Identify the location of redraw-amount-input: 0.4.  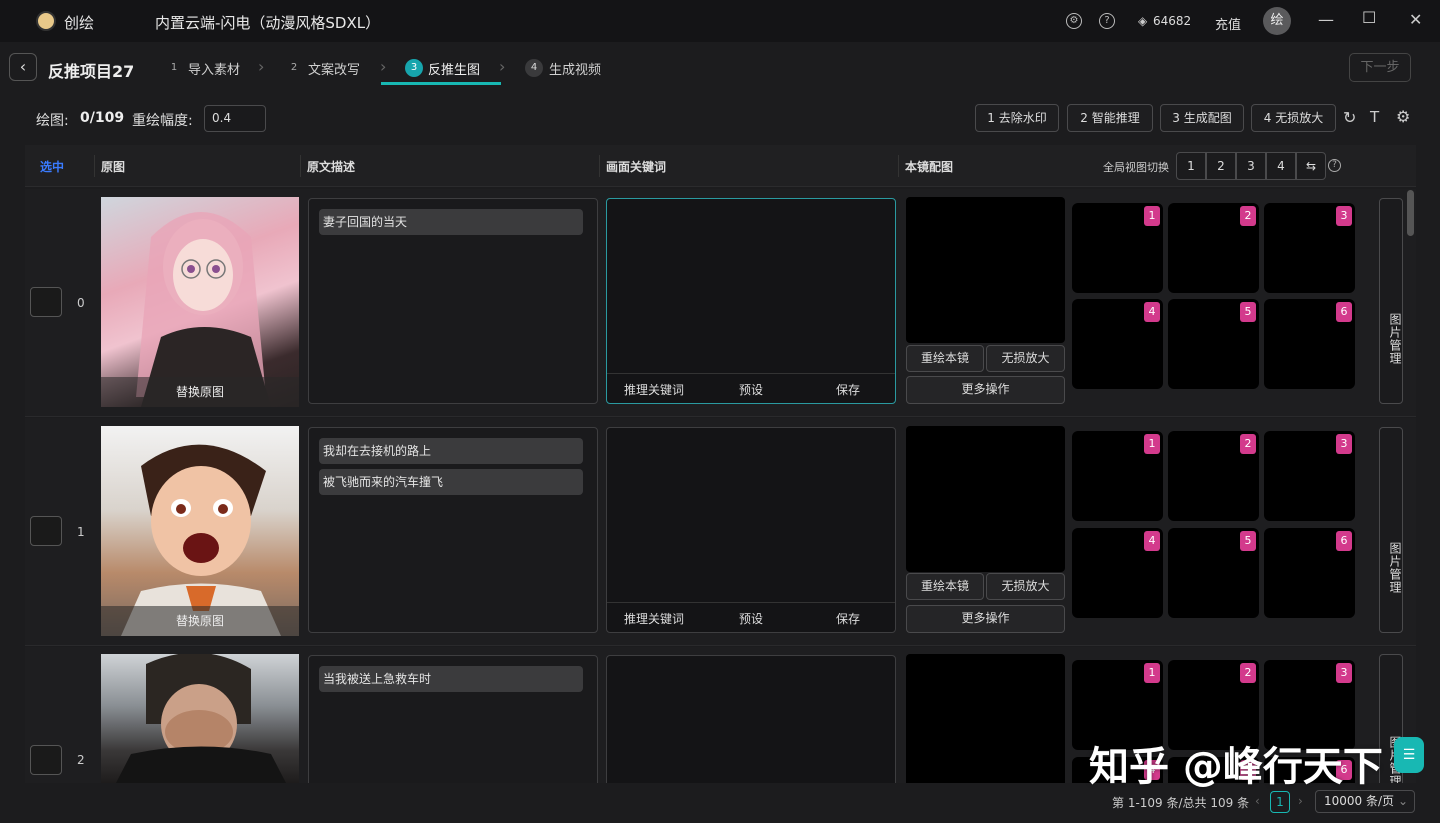
(235, 118).